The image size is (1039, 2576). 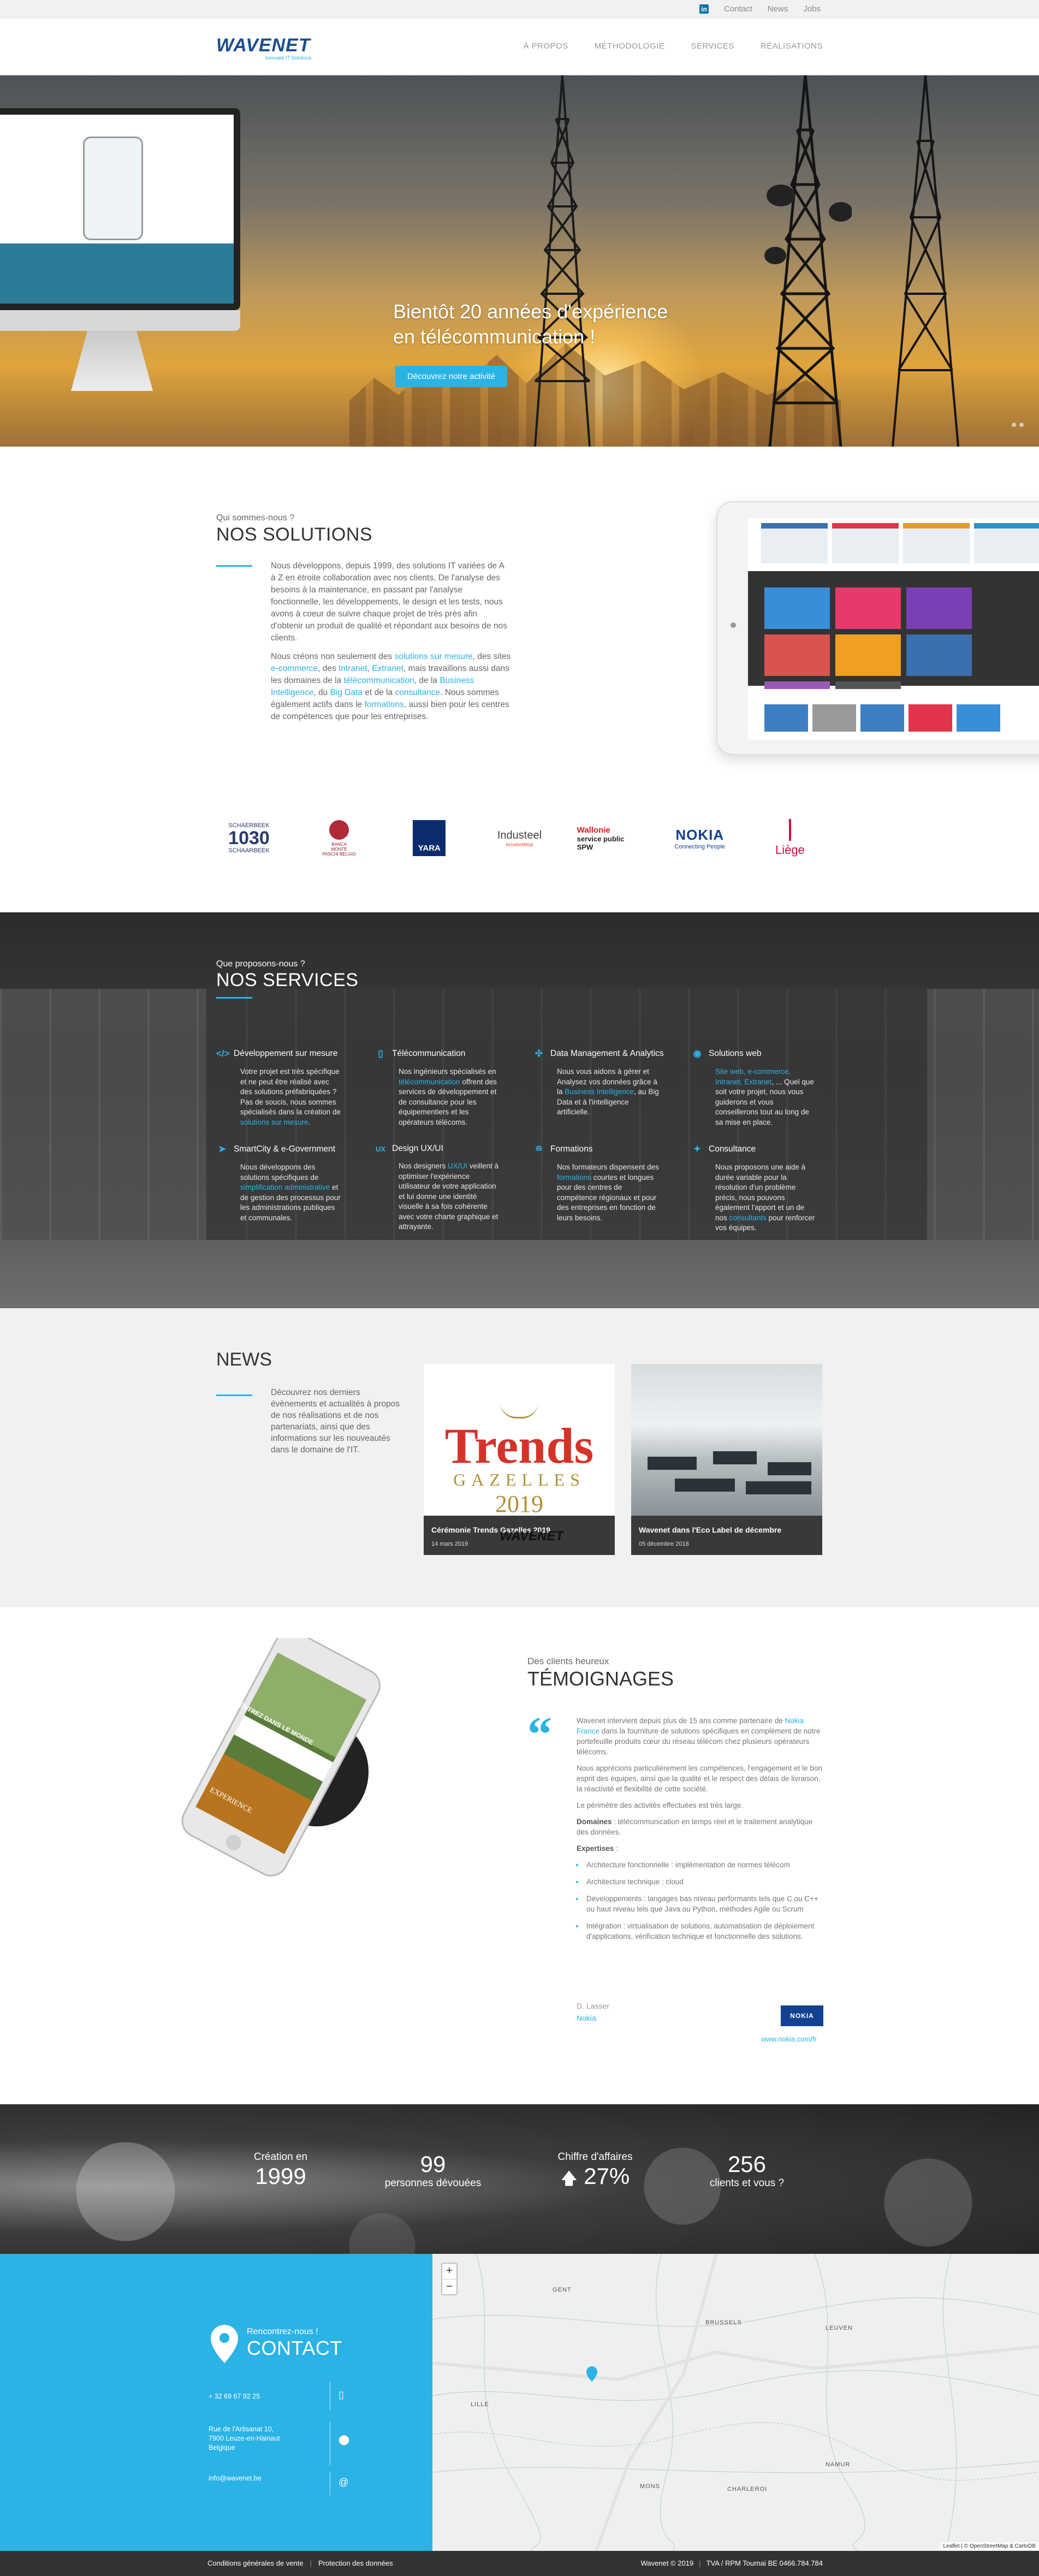 I want to click on contact-phone: + 32 69 67 92 25, so click(x=235, y=2397).